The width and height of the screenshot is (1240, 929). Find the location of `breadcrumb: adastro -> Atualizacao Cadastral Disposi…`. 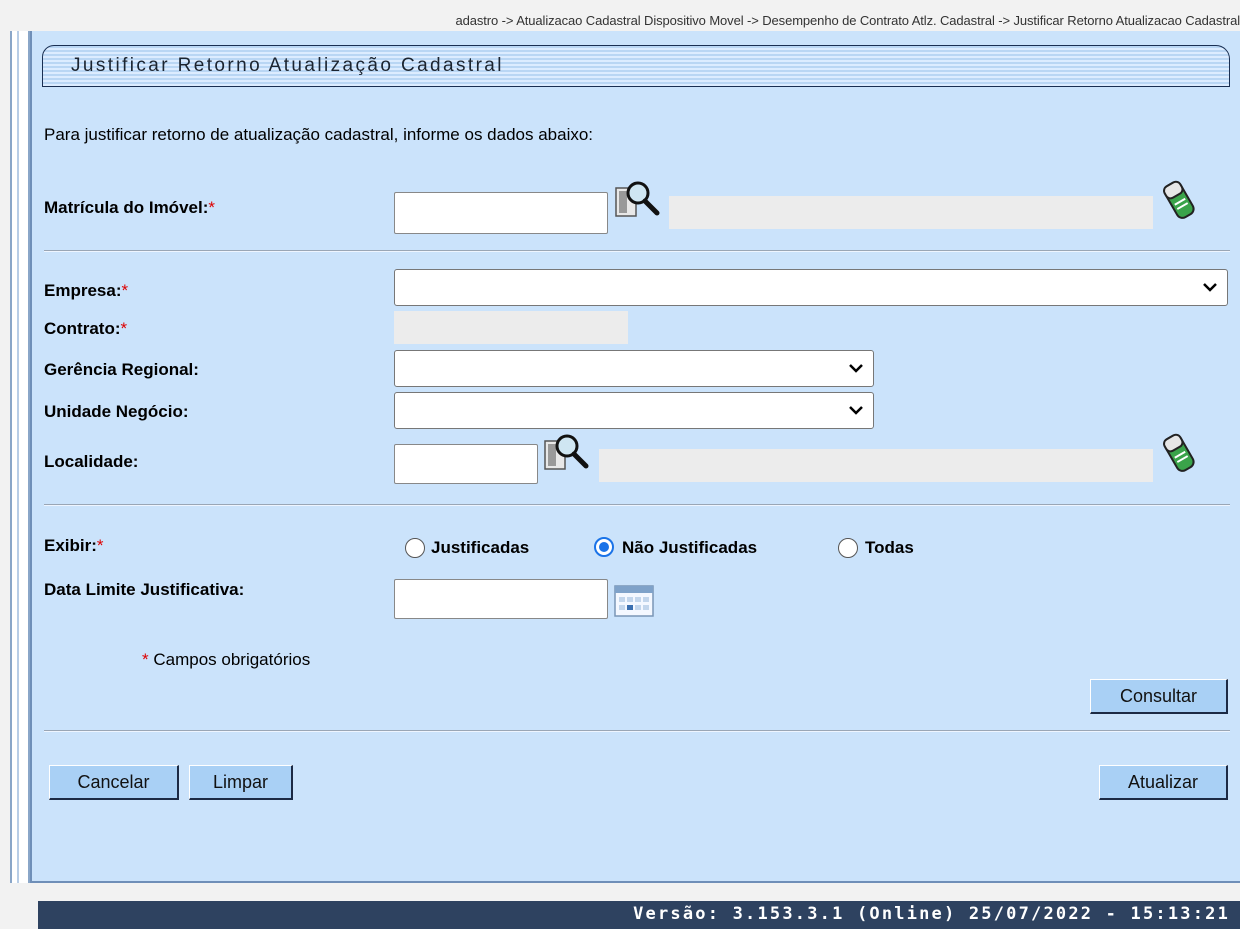

breadcrumb: adastro -> Atualizacao Cadastral Disposi… is located at coordinates (847, 20).